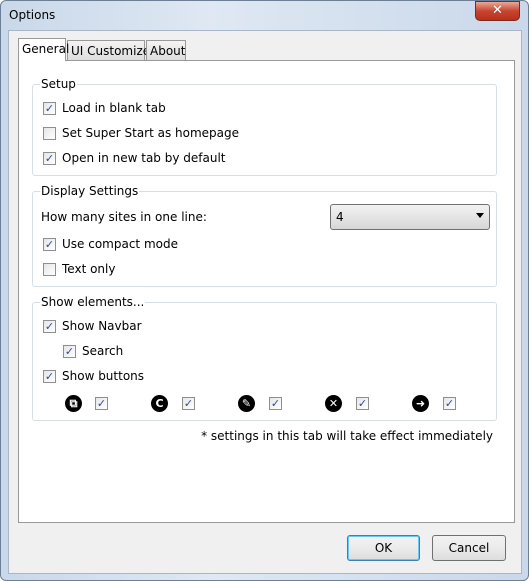 Image resolution: width=529 pixels, height=581 pixels. Describe the element at coordinates (89, 269) in the screenshot. I see `text-only-label: Text only` at that location.